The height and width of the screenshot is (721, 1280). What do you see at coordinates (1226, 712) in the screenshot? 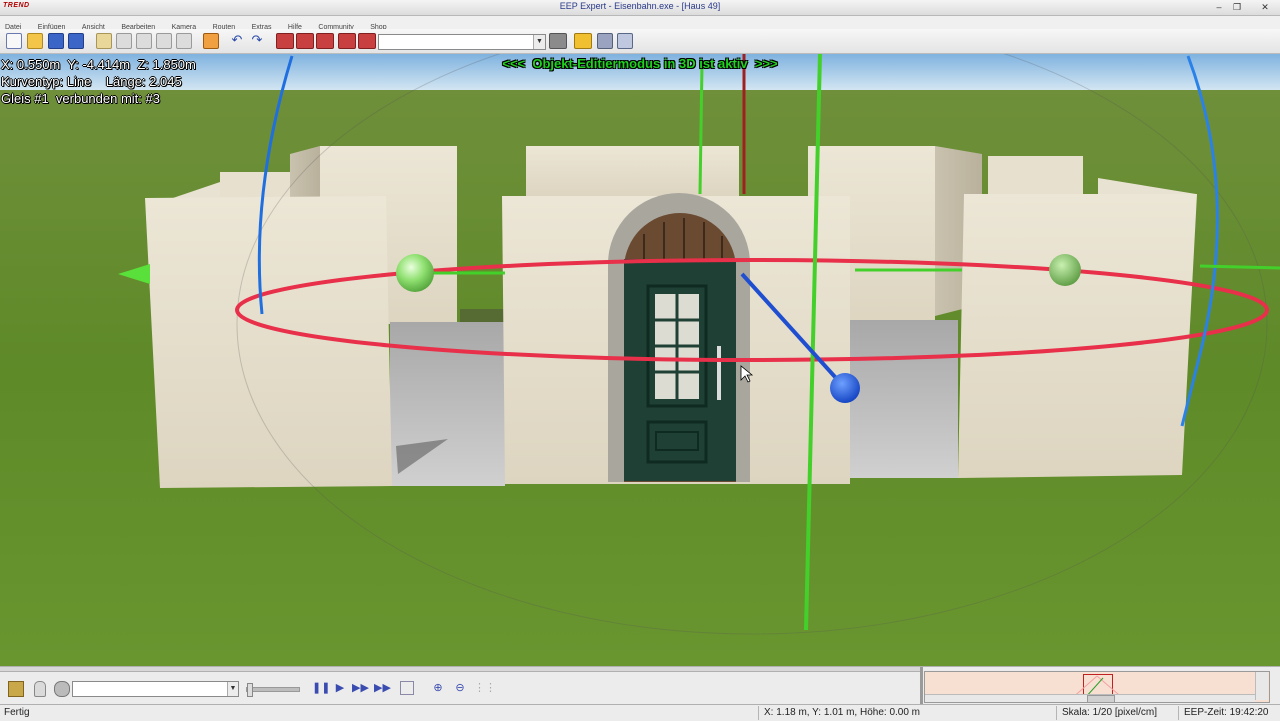
I see `eep-time: EEP-Zeit: 19:42:20` at bounding box center [1226, 712].